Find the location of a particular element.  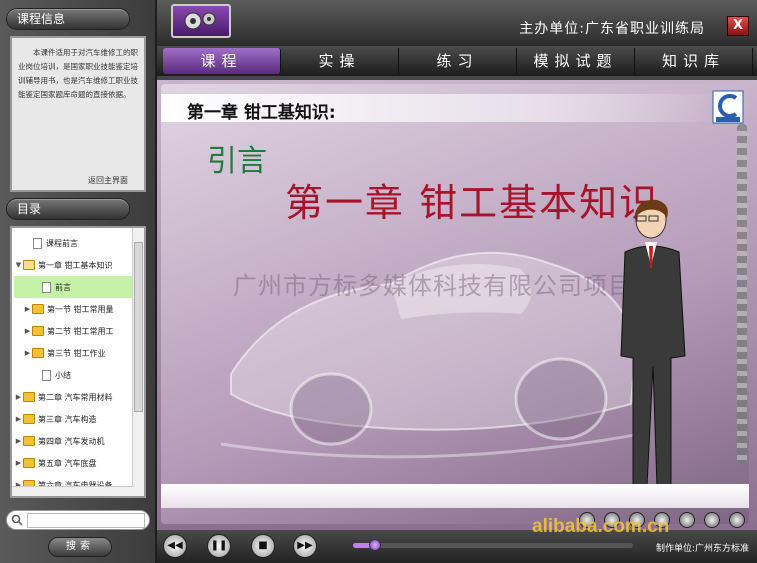

toc-item-label: 第二章 汽车常用材料 is located at coordinates (75, 397).